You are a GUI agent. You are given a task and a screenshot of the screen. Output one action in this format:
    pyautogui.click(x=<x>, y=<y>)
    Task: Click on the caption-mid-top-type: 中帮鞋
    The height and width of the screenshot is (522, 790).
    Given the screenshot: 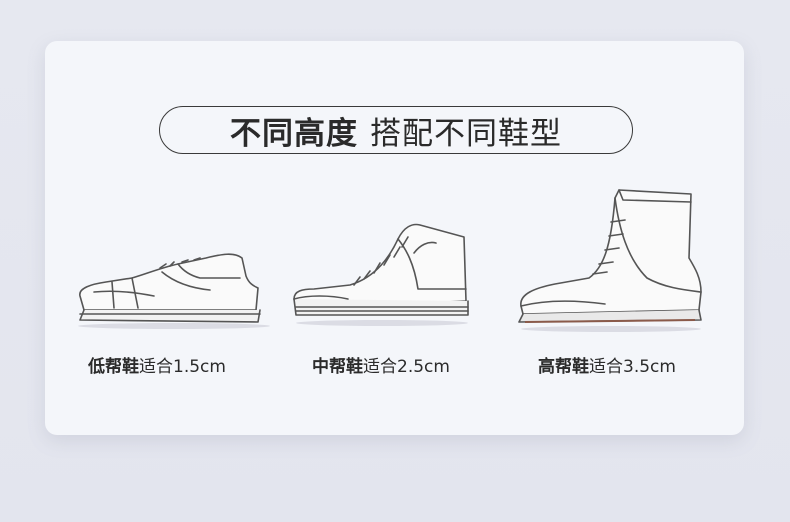 What is the action you would take?
    pyautogui.click(x=337, y=367)
    